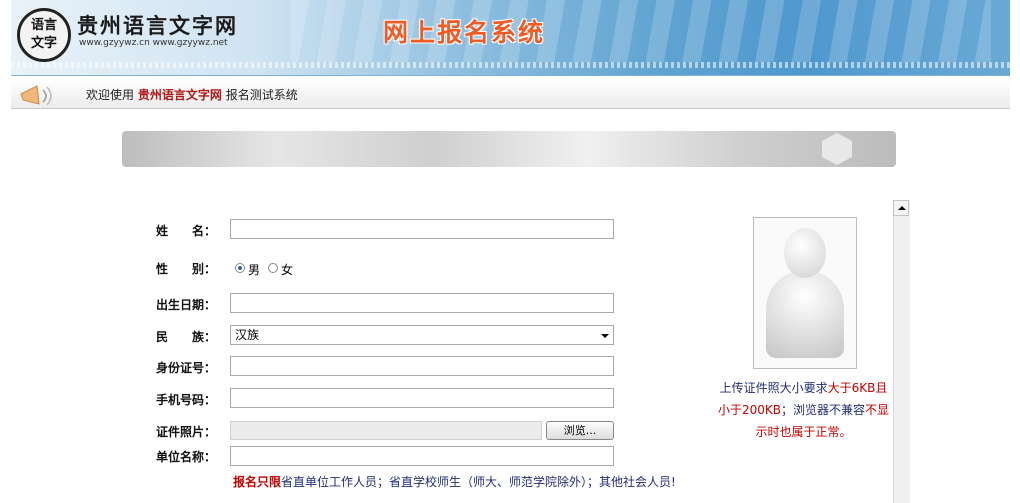  Describe the element at coordinates (464, 32) in the screenshot. I see `system-title: 网上报名系统` at that location.